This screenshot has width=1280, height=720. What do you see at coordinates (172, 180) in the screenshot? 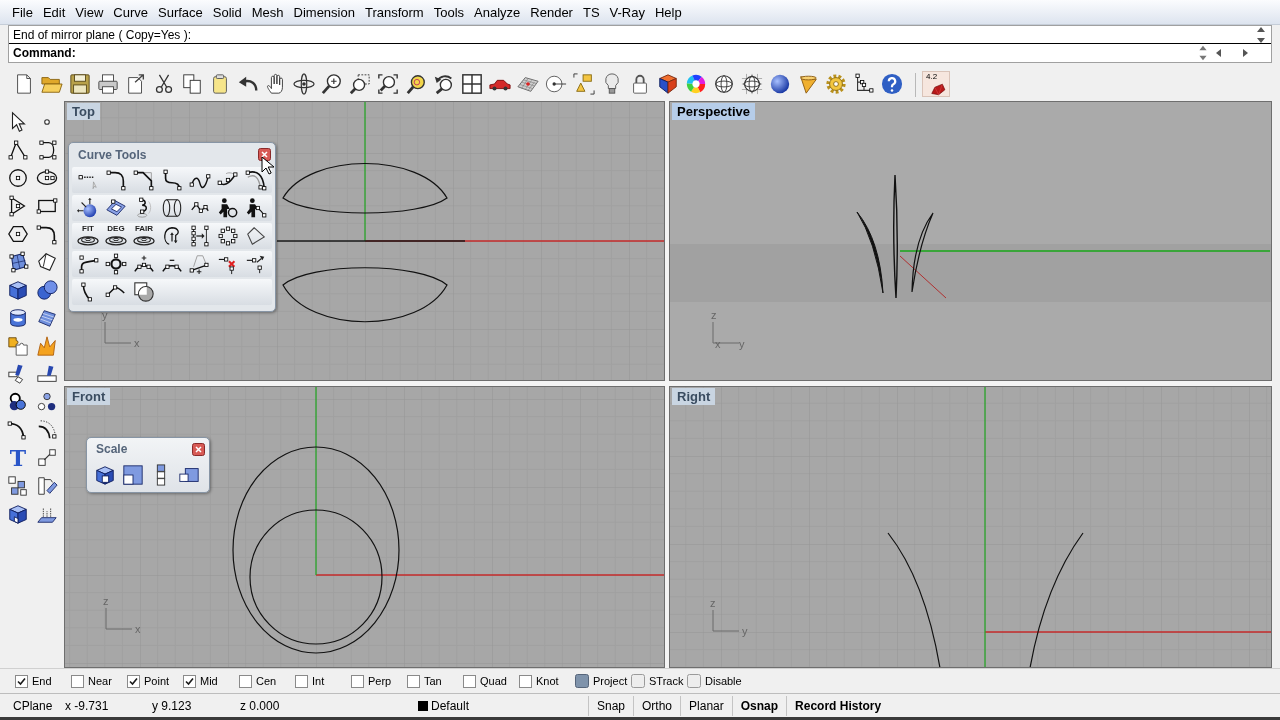
I see `s-curve-icon` at bounding box center [172, 180].